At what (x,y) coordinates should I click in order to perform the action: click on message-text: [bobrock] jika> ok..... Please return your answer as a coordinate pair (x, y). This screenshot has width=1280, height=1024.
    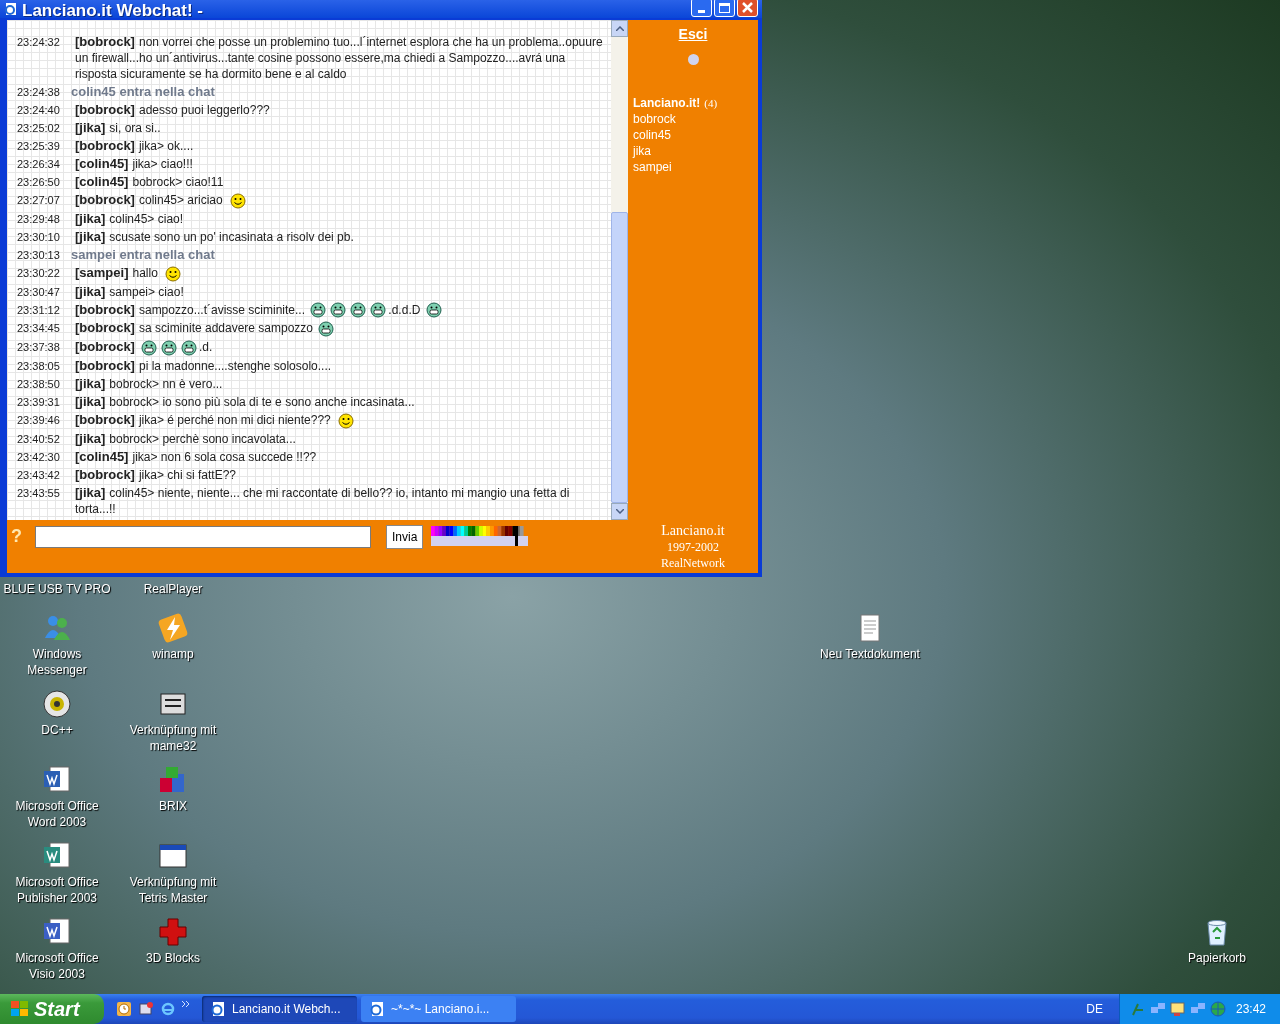
    Looking at the image, I should click on (134, 146).